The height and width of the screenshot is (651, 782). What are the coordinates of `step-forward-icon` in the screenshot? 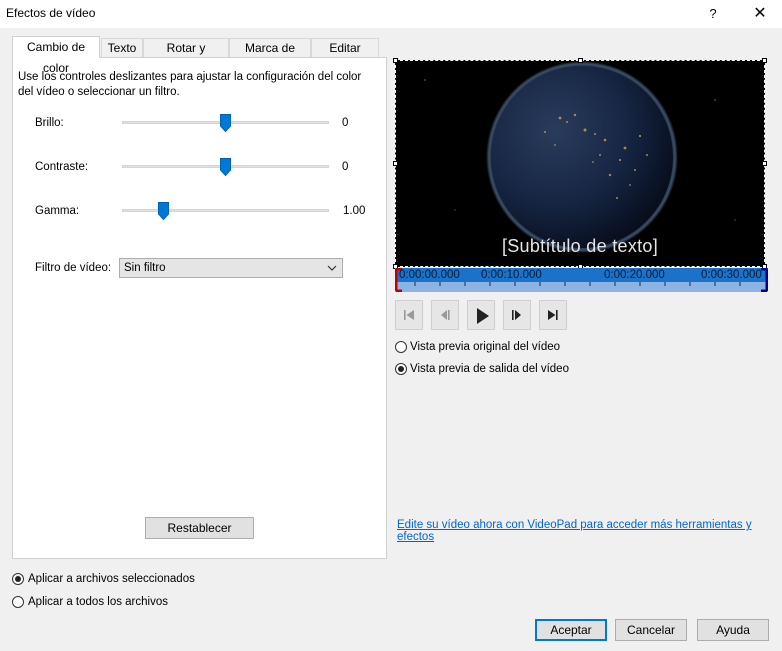 It's located at (516, 315).